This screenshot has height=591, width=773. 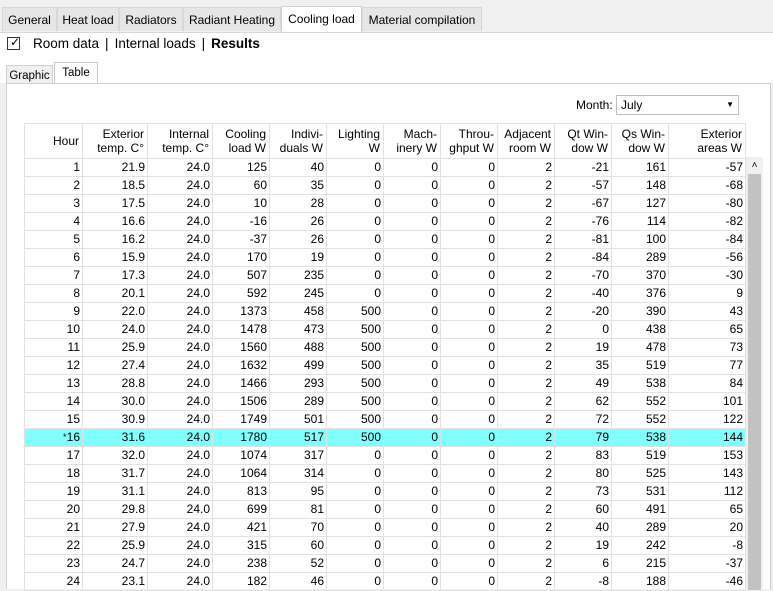 I want to click on tab-table: Table, so click(x=76, y=73).